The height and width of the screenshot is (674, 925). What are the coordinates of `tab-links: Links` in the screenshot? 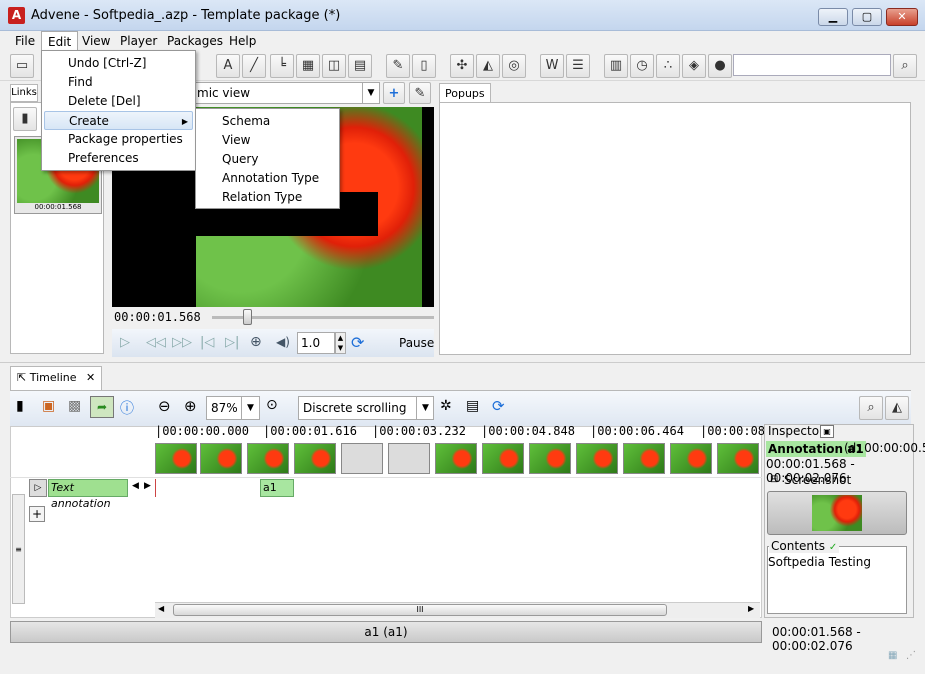 It's located at (24, 93).